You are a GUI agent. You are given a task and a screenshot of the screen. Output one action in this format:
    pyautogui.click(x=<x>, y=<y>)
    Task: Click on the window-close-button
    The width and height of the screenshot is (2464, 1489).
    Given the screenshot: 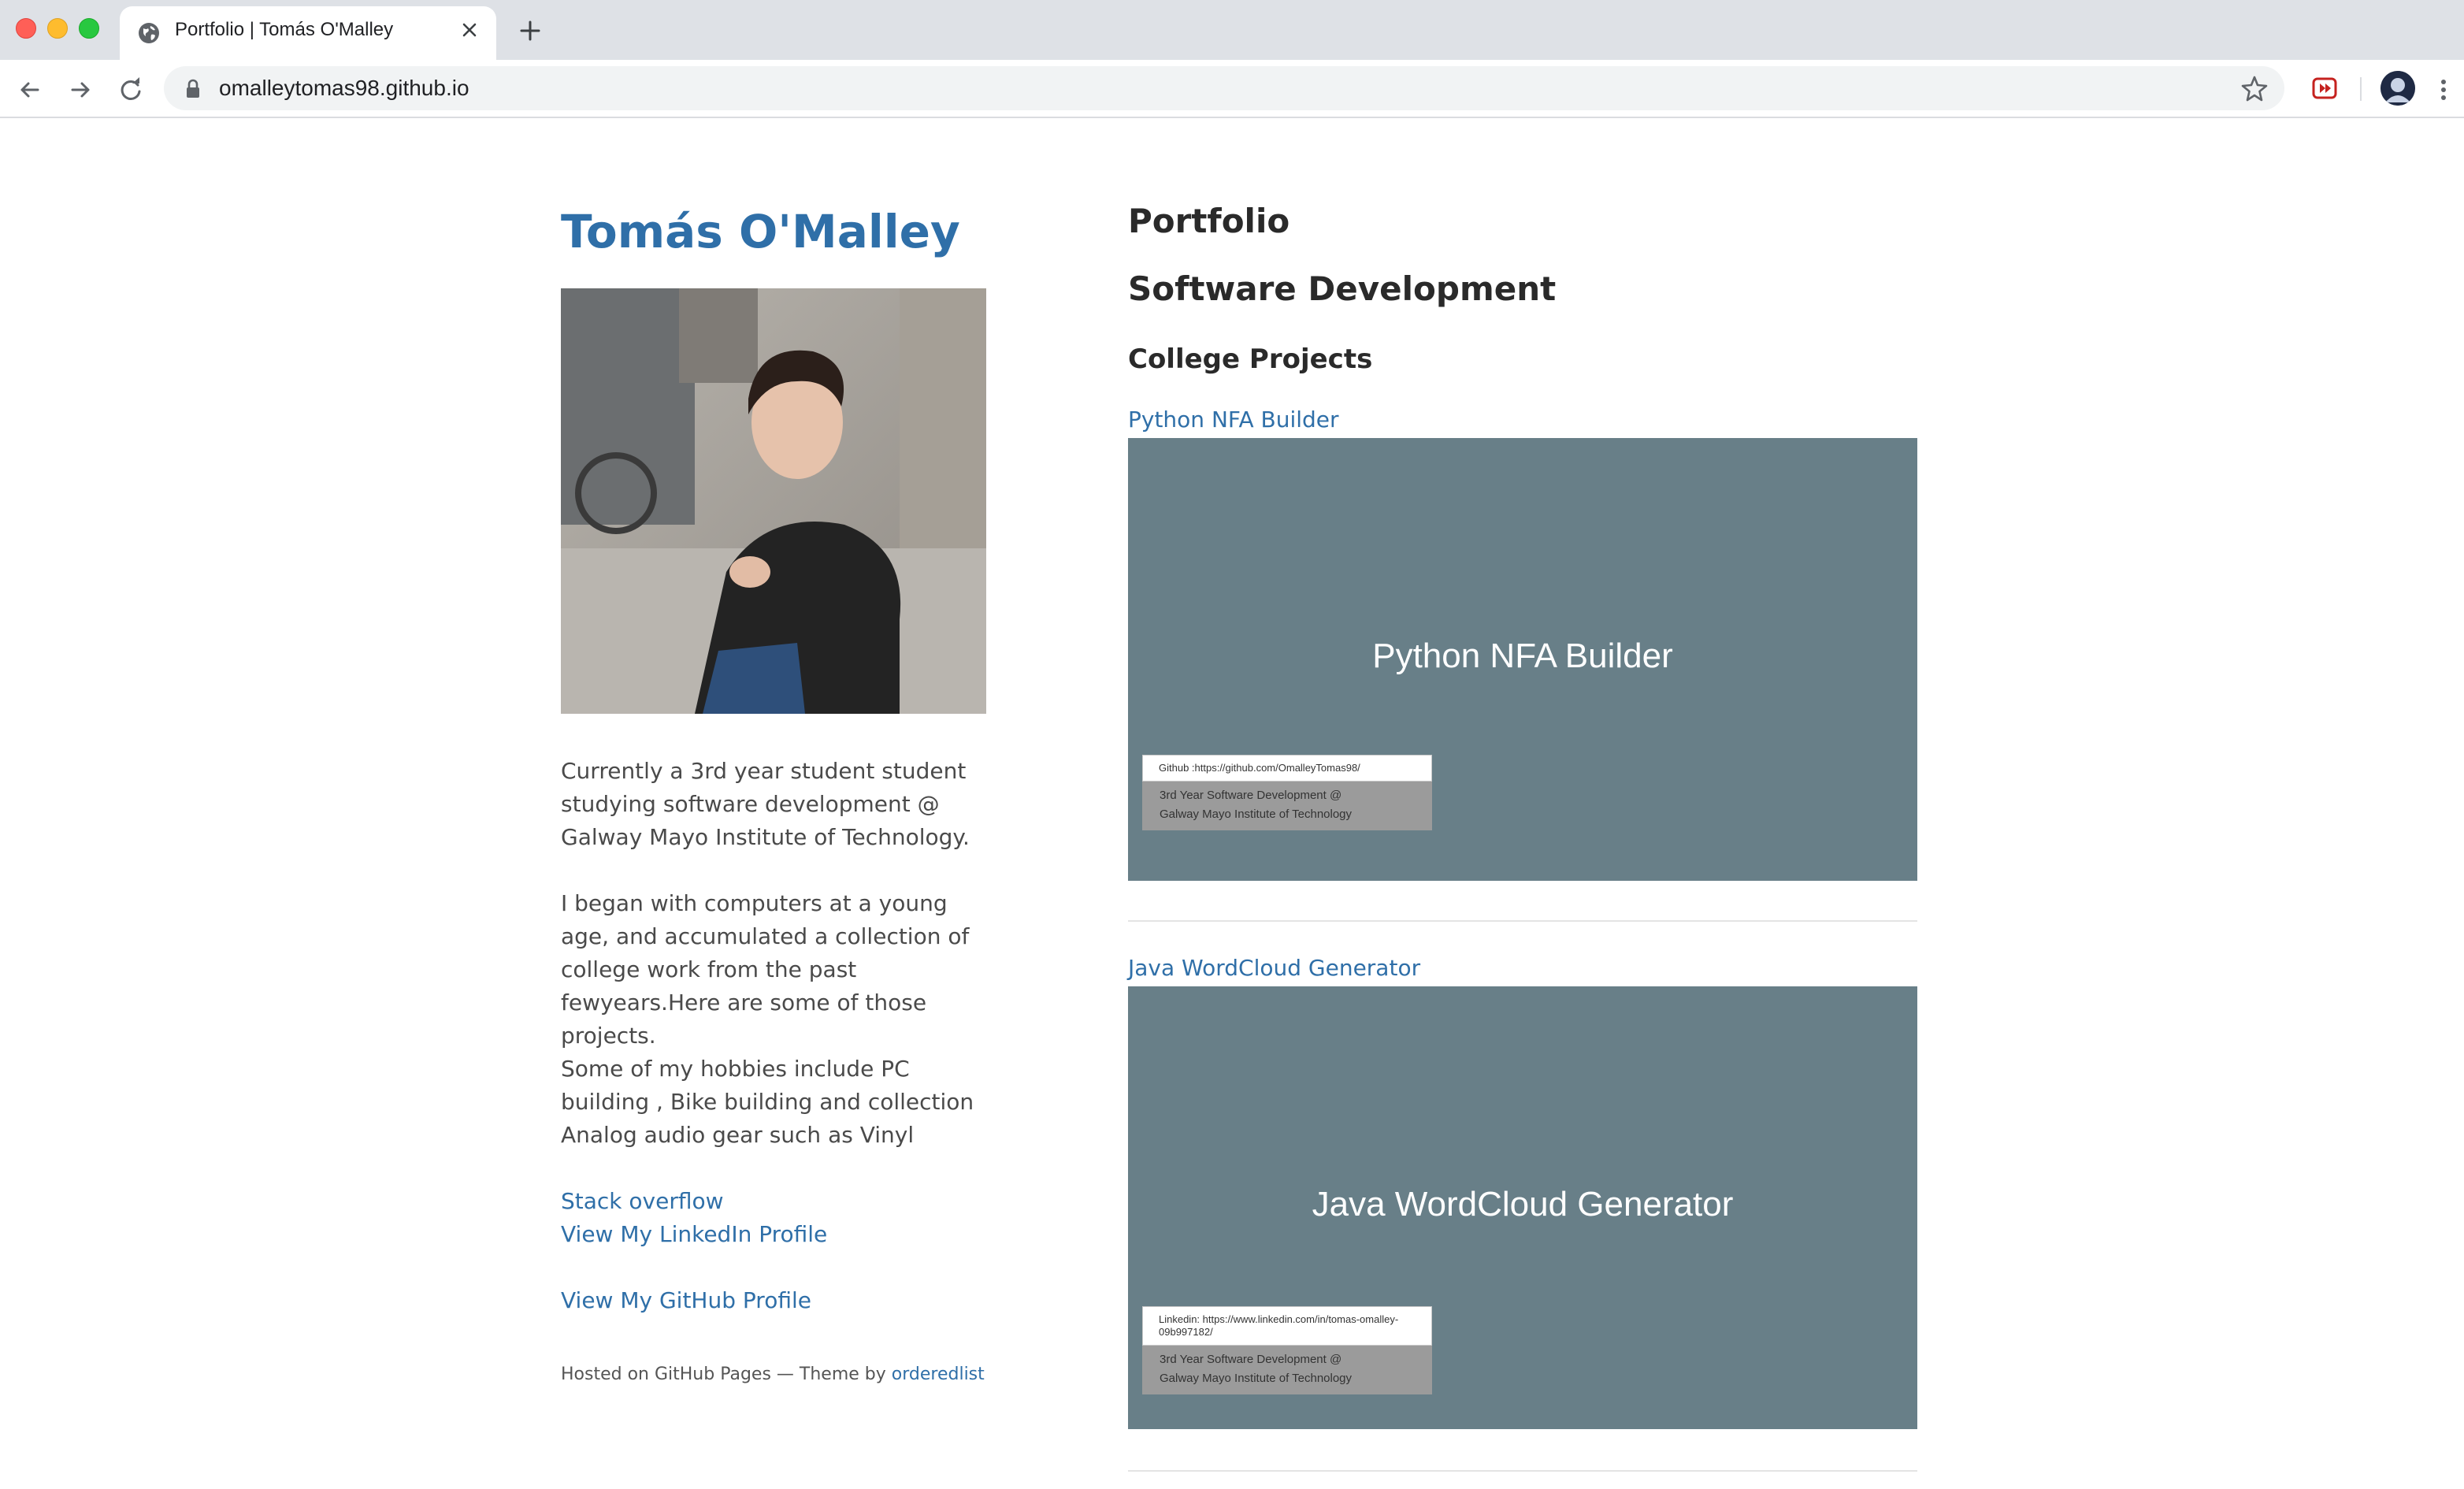 What is the action you would take?
    pyautogui.click(x=26, y=28)
    